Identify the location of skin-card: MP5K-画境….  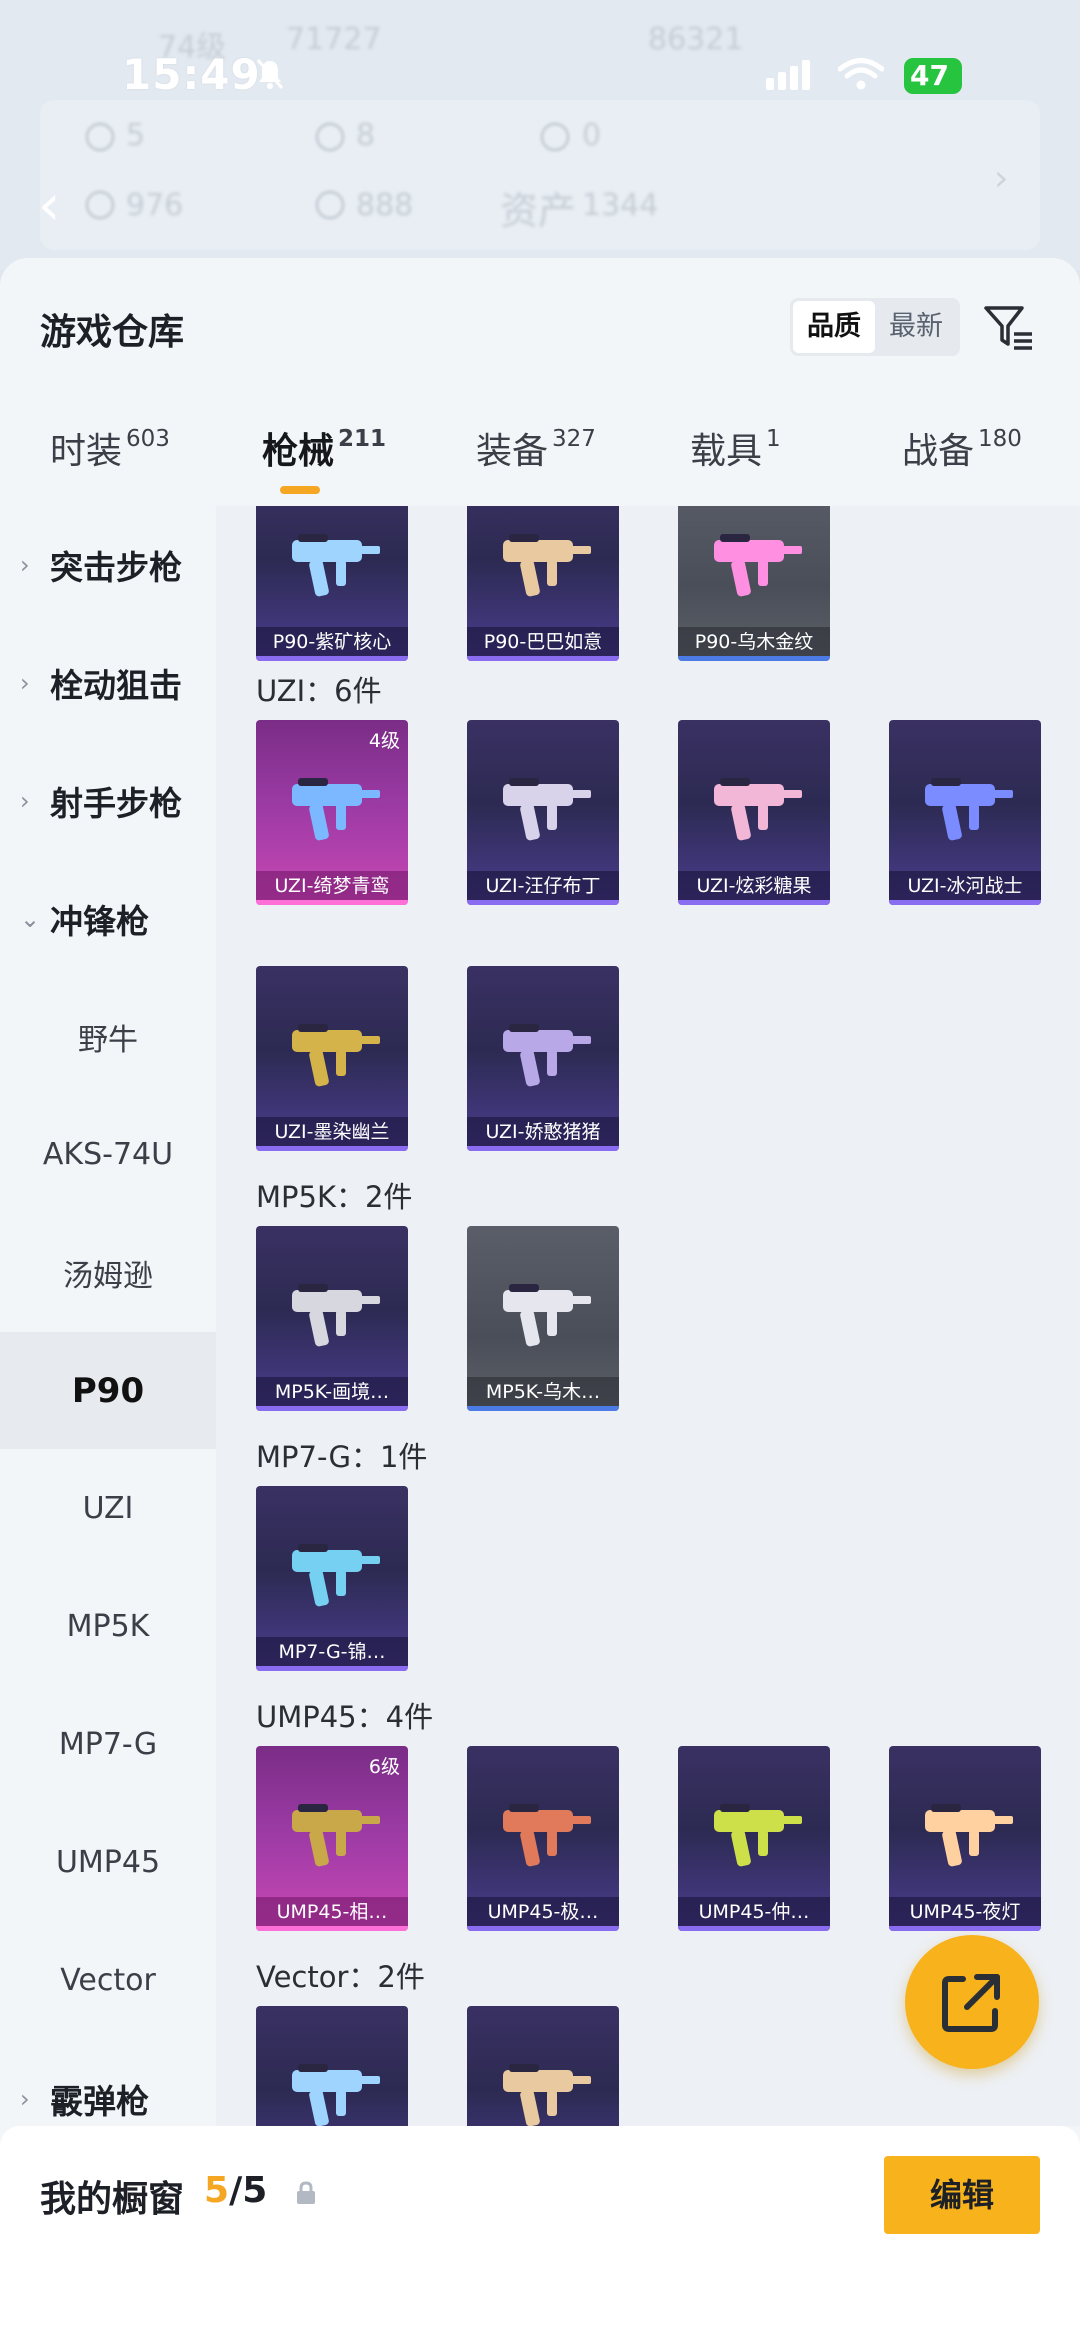
(332, 1318).